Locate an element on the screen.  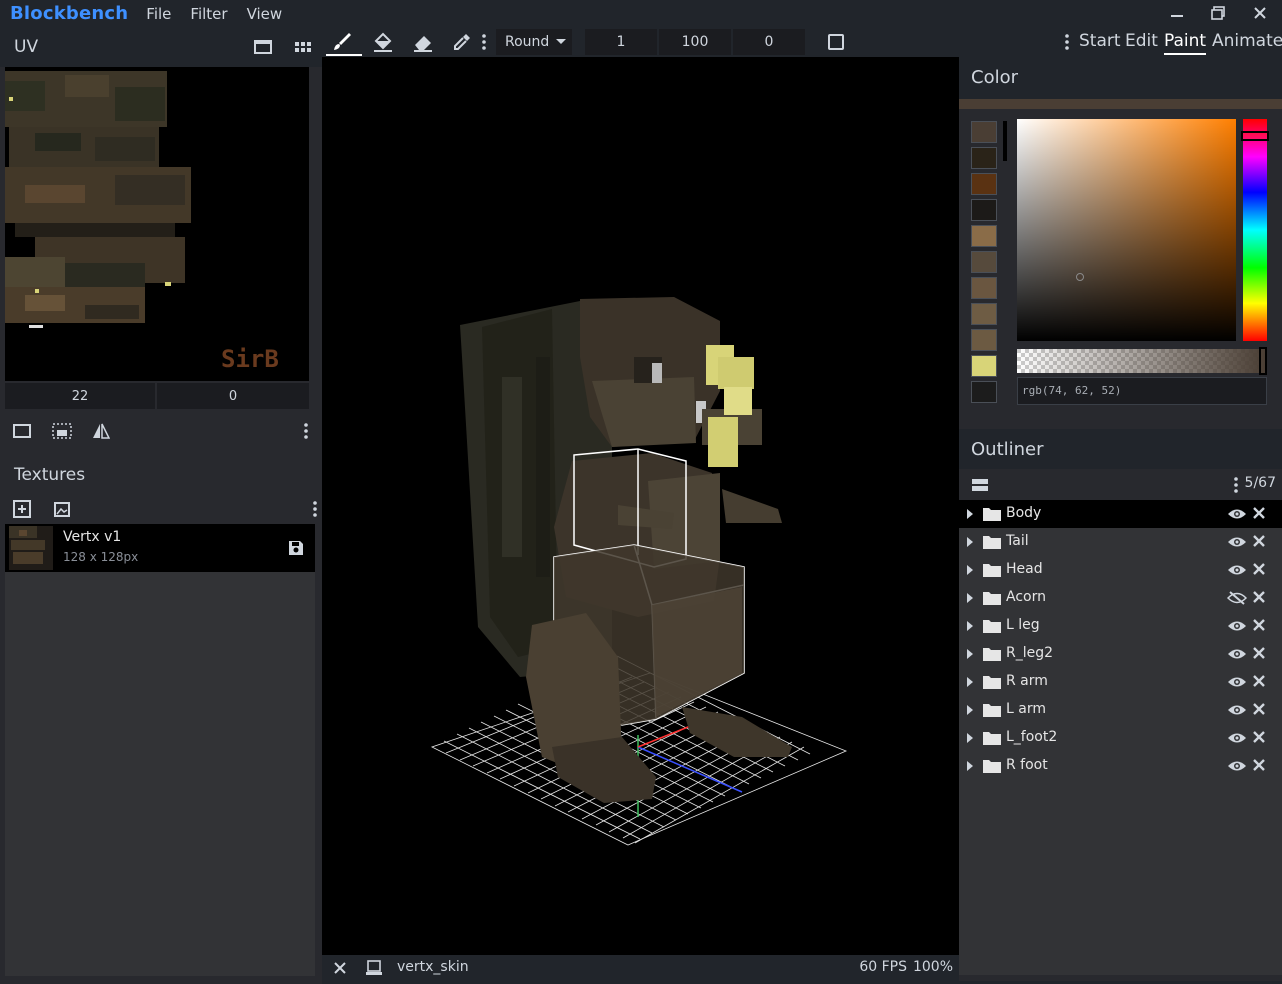
saturation-value-picker is located at coordinates (1126, 230).